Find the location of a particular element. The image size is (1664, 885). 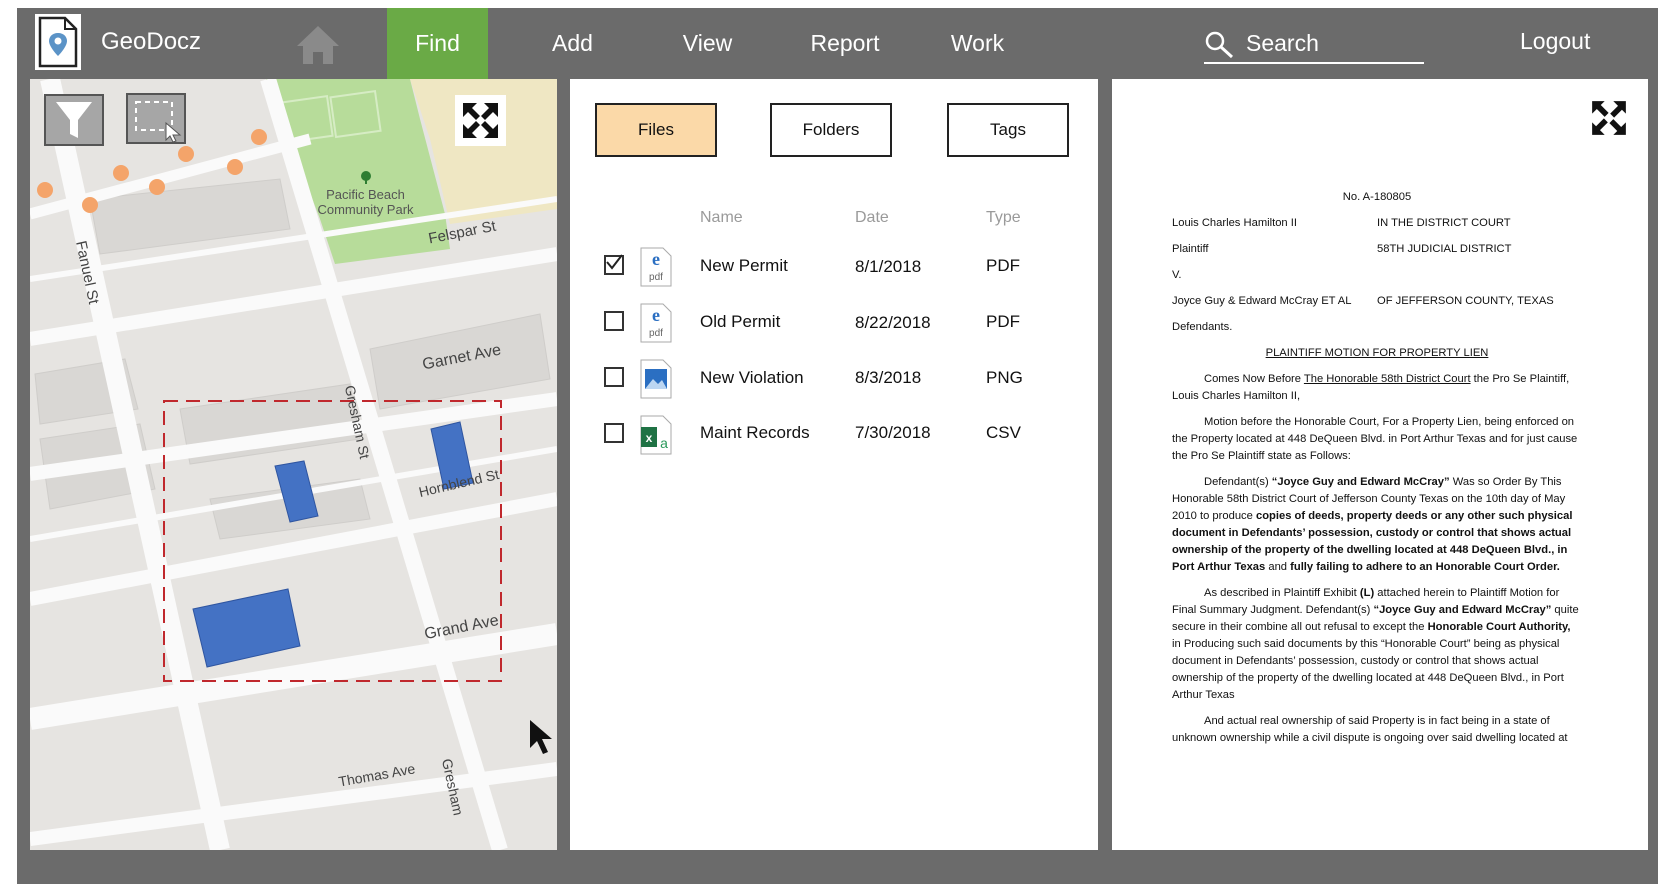

filter-button is located at coordinates (74, 120).